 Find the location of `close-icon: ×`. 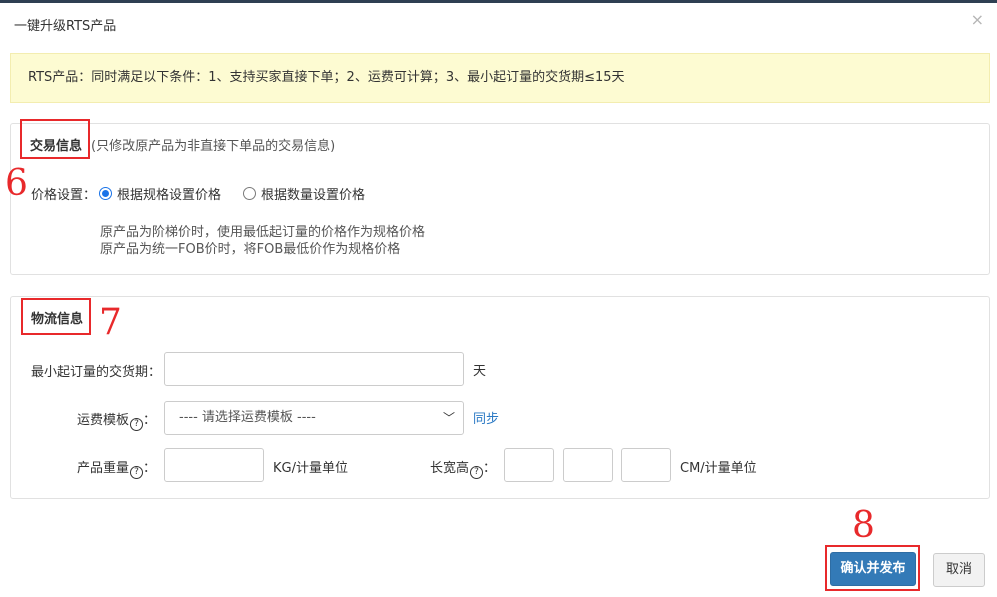

close-icon: × is located at coordinates (977, 19).